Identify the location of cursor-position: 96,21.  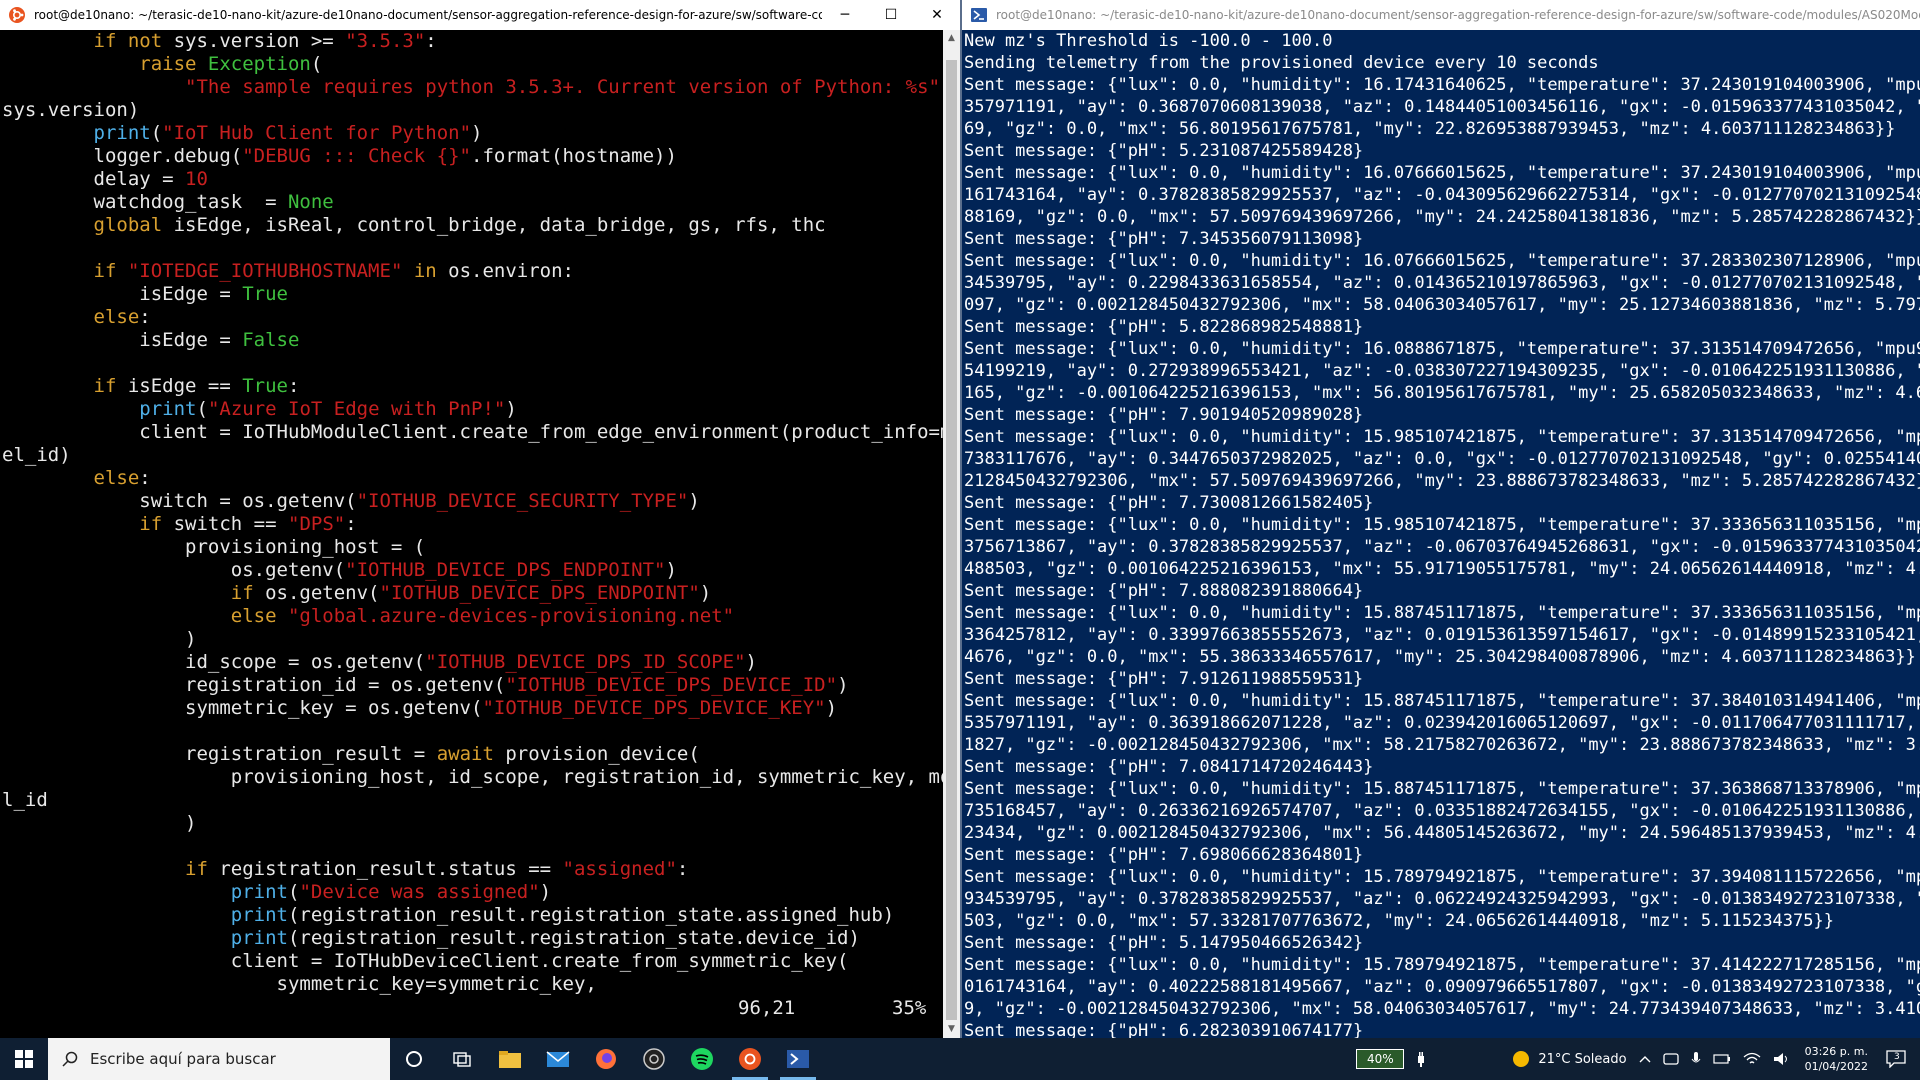
(767, 1008).